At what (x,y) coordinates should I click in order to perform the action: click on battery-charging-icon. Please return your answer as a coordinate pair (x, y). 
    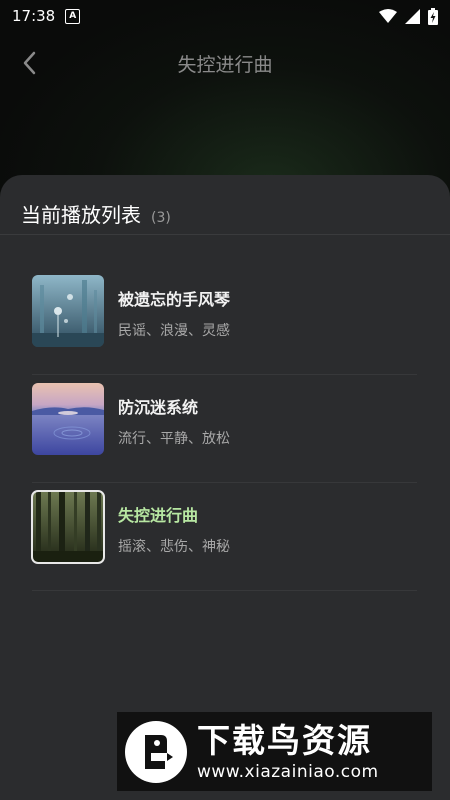
    Looking at the image, I should click on (433, 16).